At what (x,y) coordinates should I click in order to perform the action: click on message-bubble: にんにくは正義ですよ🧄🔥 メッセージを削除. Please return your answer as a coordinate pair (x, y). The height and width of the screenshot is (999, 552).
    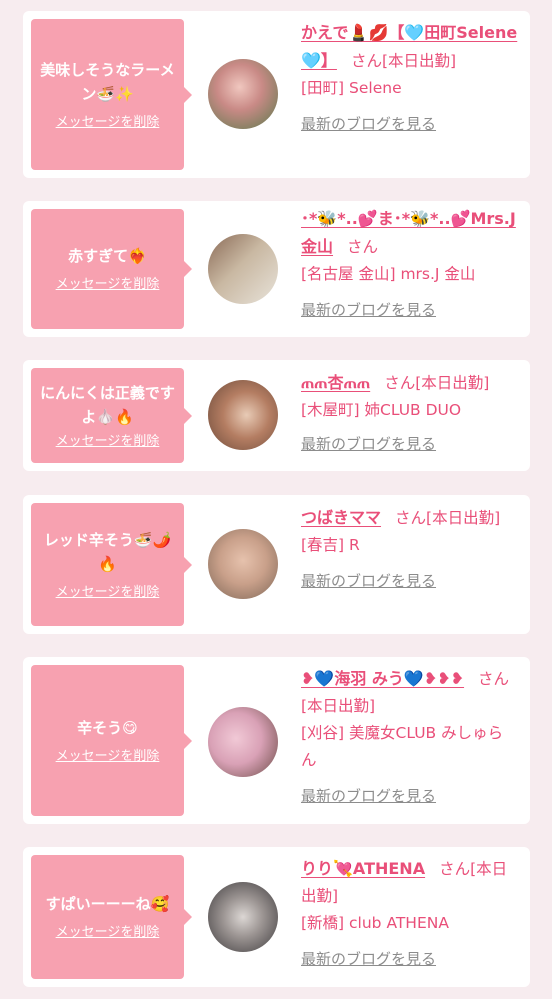
    Looking at the image, I should click on (111, 415).